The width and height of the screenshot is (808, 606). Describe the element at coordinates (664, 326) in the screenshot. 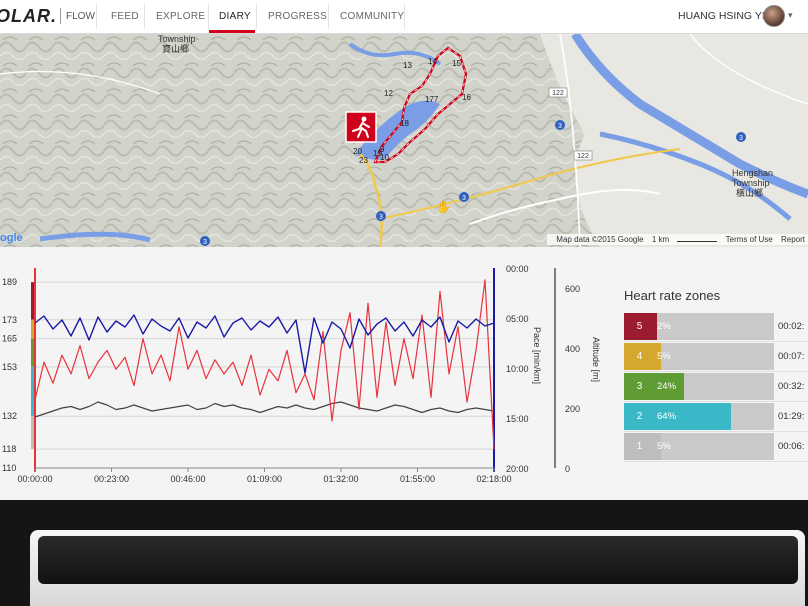

I see `hr-zone-percent: 2%` at that location.